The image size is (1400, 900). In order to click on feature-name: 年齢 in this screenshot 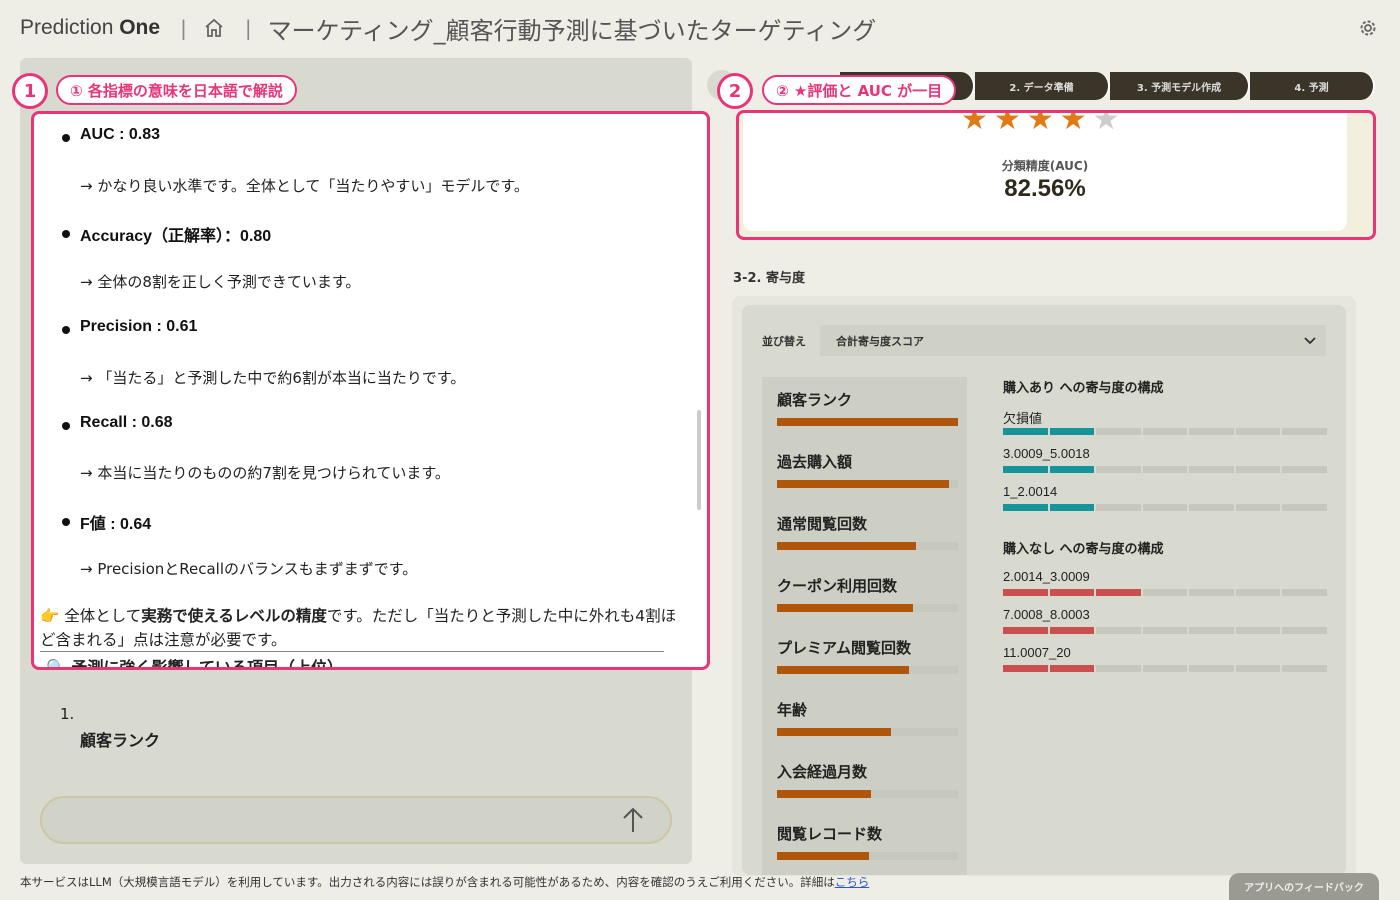, I will do `click(792, 709)`.